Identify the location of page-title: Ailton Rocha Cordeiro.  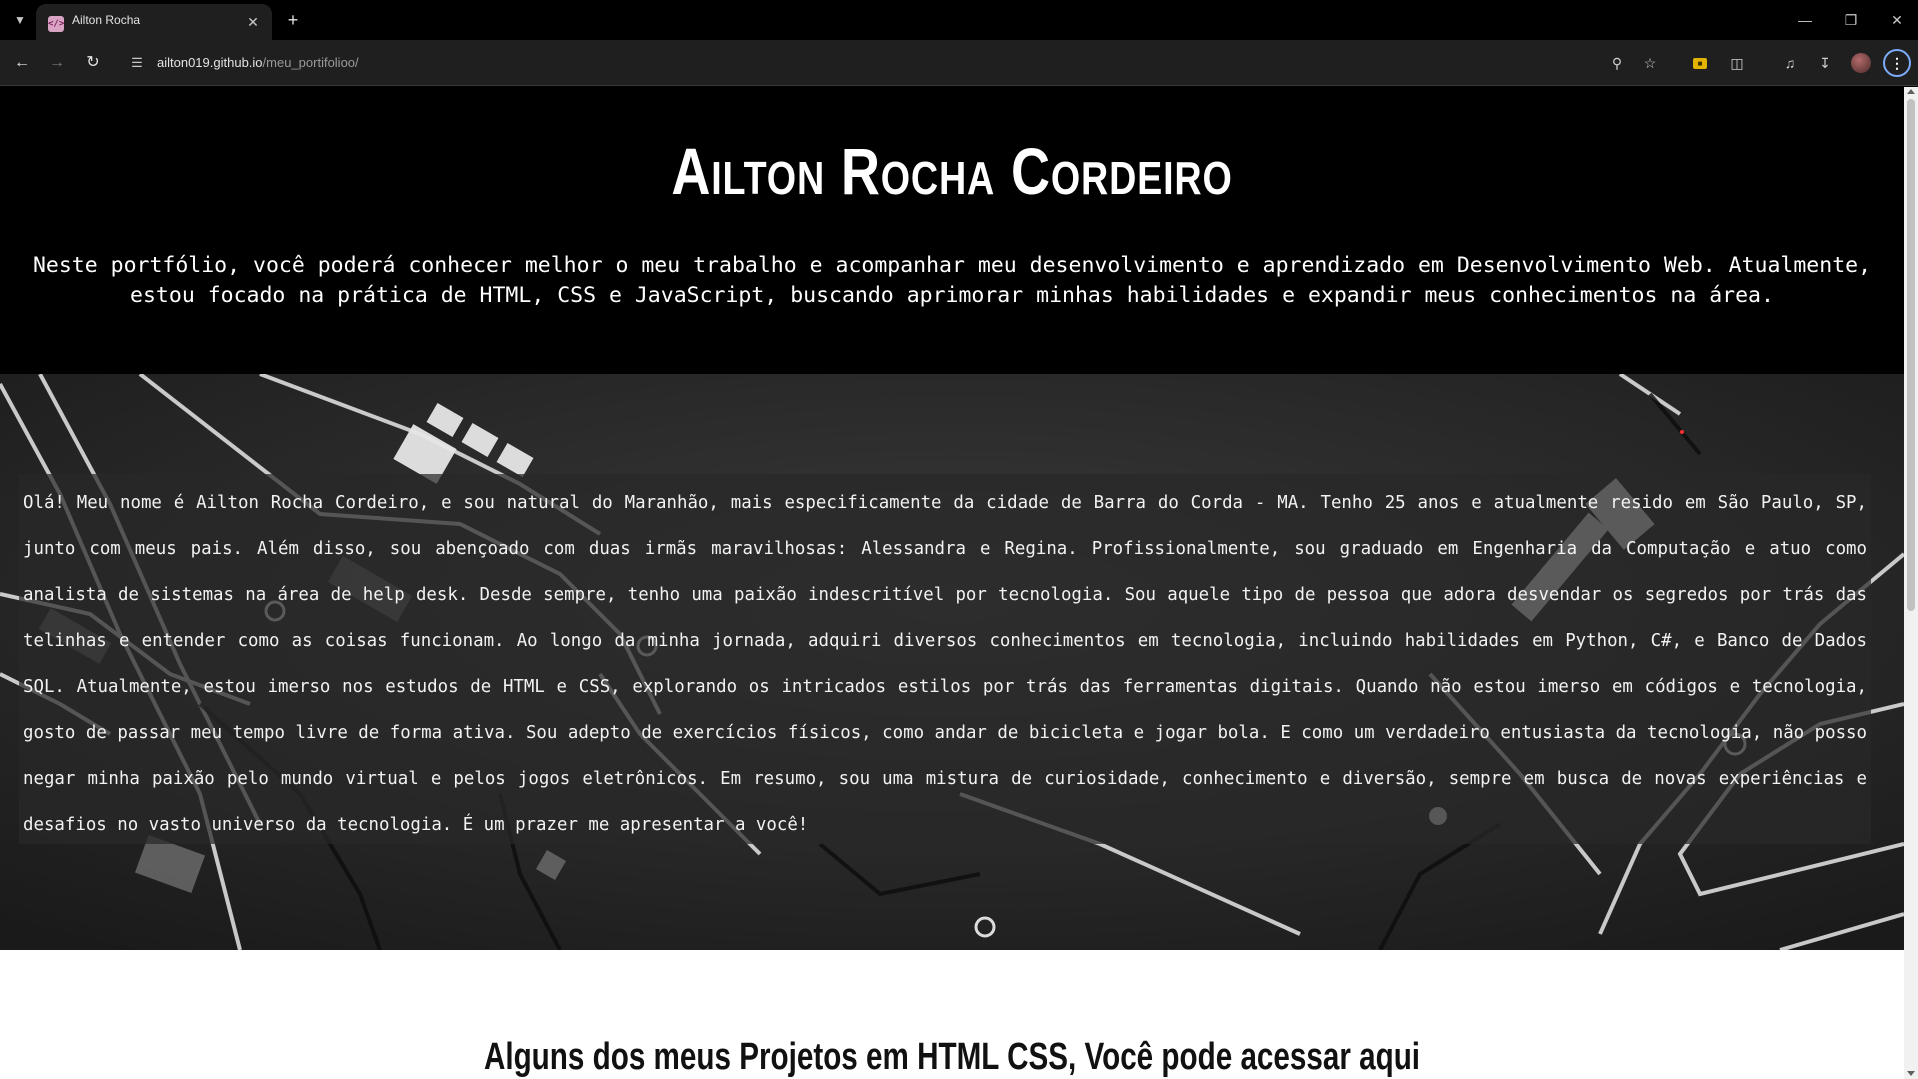
(952, 171).